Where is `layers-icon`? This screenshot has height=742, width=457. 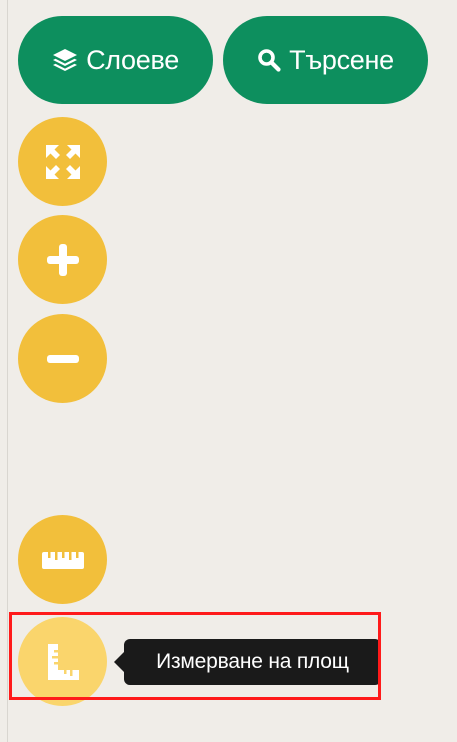
layers-icon is located at coordinates (65, 60).